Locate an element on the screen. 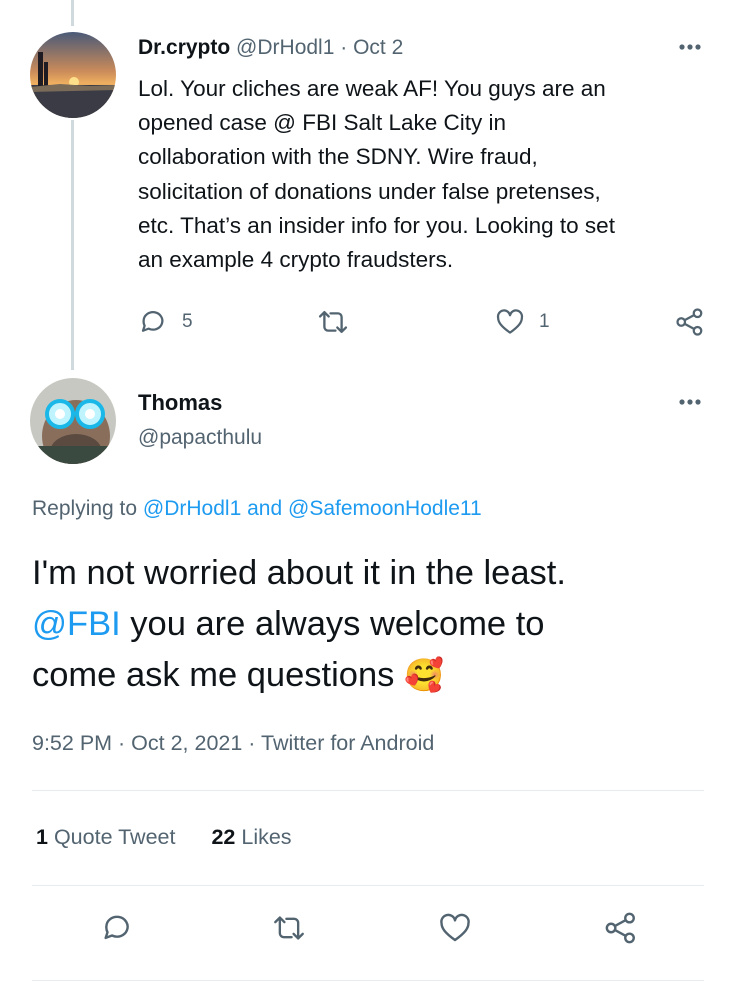  handle: @papacthulu is located at coordinates (200, 438).